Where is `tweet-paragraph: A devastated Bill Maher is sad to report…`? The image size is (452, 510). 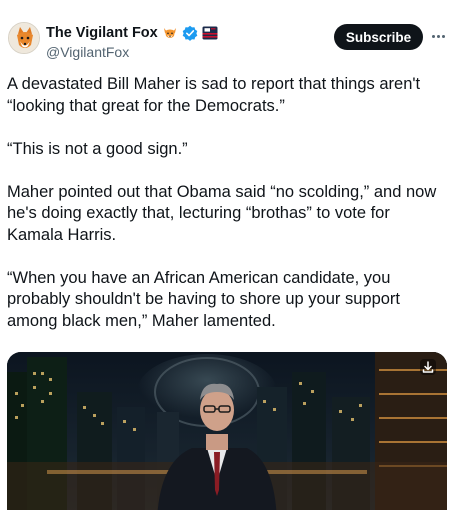 tweet-paragraph: A devastated Bill Maher is sad to report… is located at coordinates (214, 95).